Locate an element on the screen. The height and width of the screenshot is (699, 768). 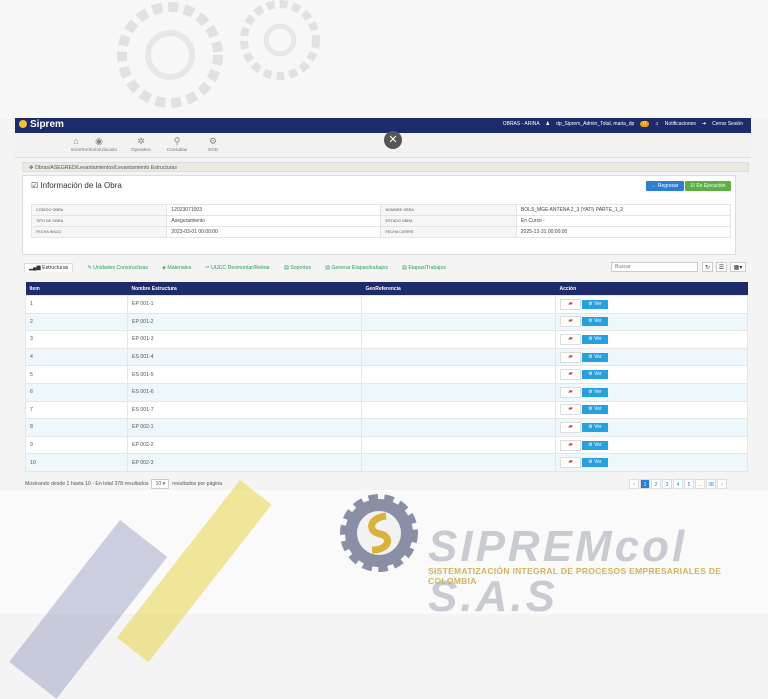
column-header: Acción is located at coordinates (651, 289).